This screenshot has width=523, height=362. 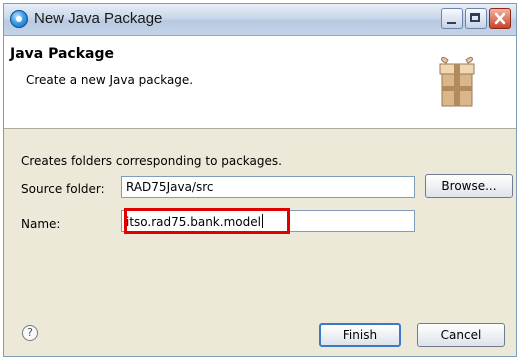 I want to click on source-folder-label: Source folder:, so click(x=63, y=189).